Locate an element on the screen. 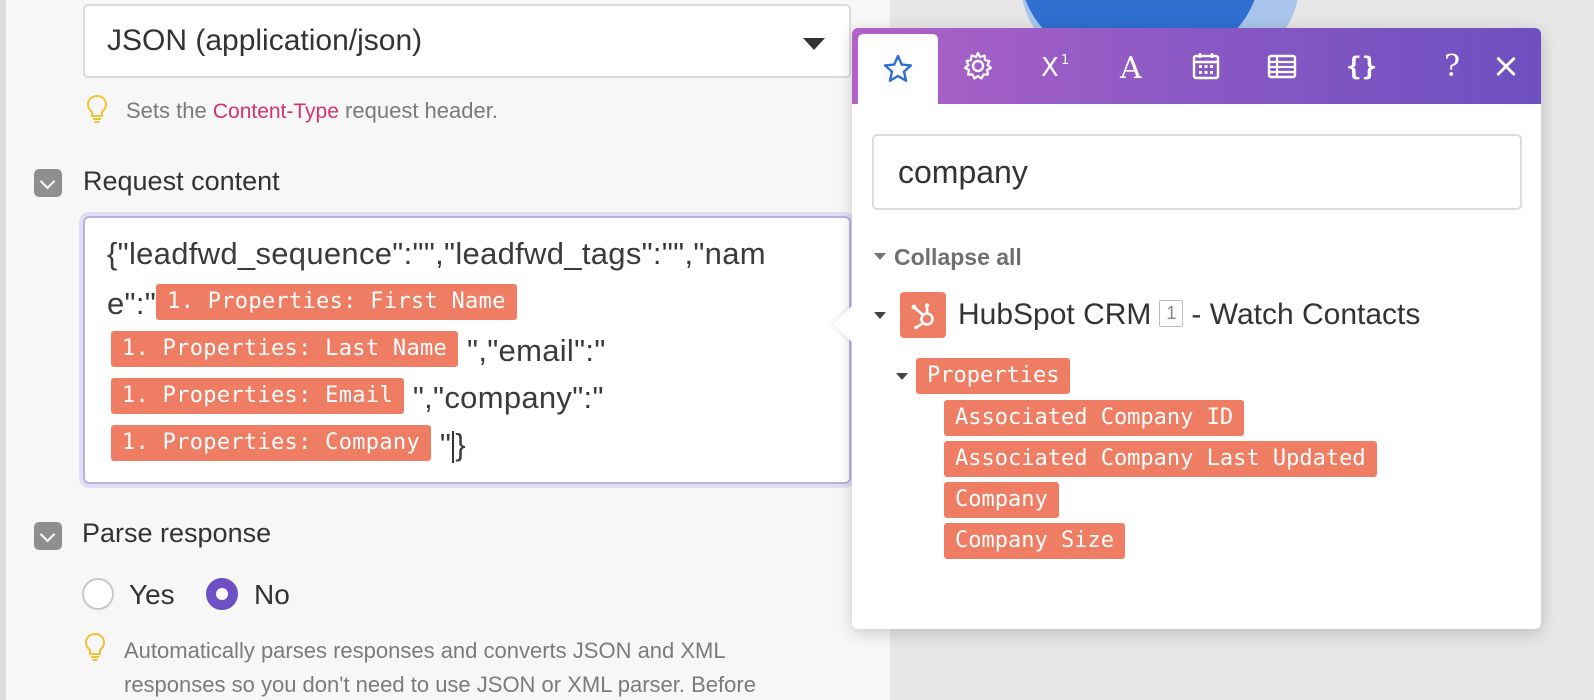 The width and height of the screenshot is (1594, 700). gear-icon is located at coordinates (978, 65).